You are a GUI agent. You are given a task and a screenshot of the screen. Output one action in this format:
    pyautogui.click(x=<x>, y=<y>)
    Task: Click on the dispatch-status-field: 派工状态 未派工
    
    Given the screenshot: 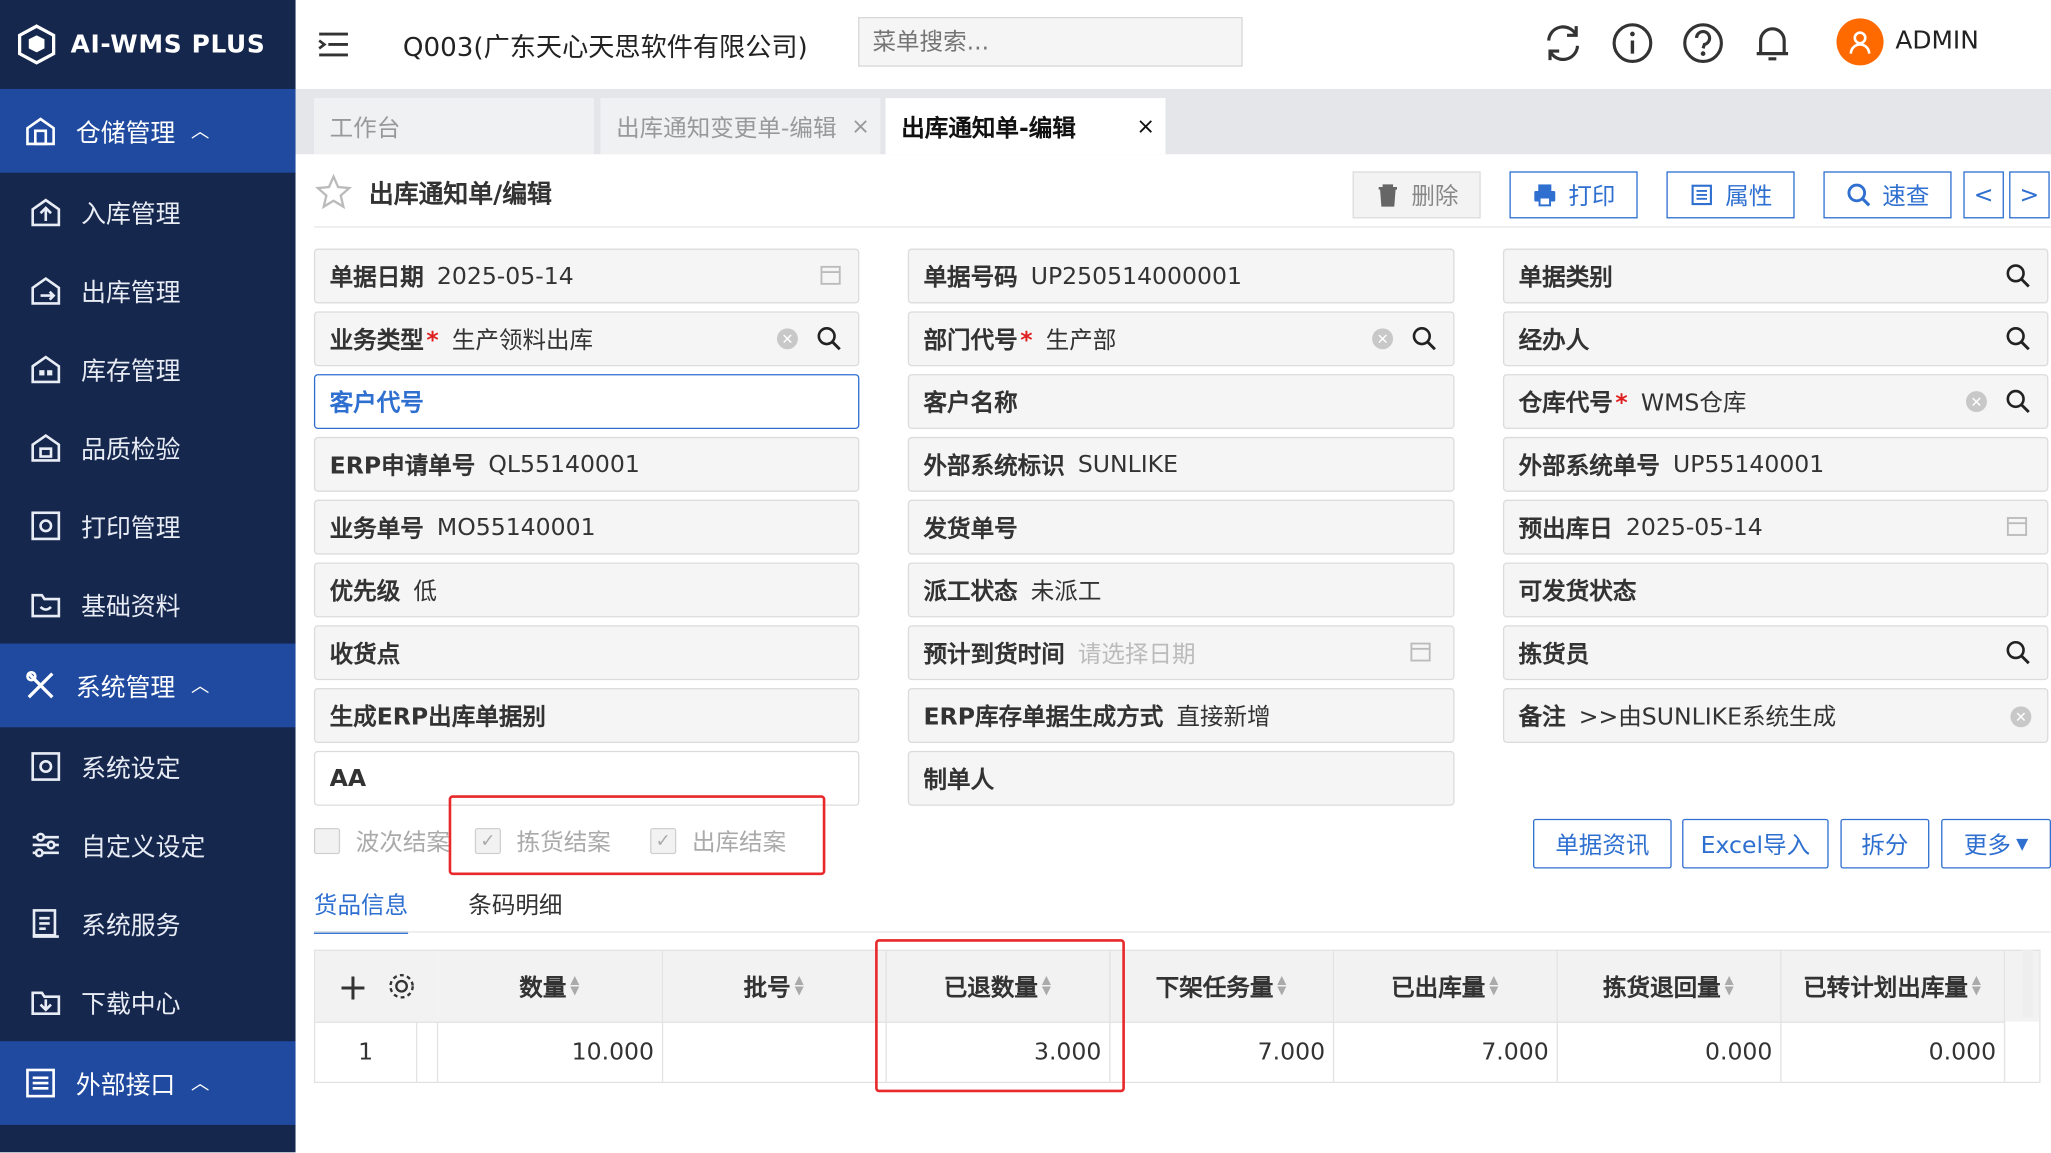 What is the action you would take?
    pyautogui.click(x=1181, y=590)
    